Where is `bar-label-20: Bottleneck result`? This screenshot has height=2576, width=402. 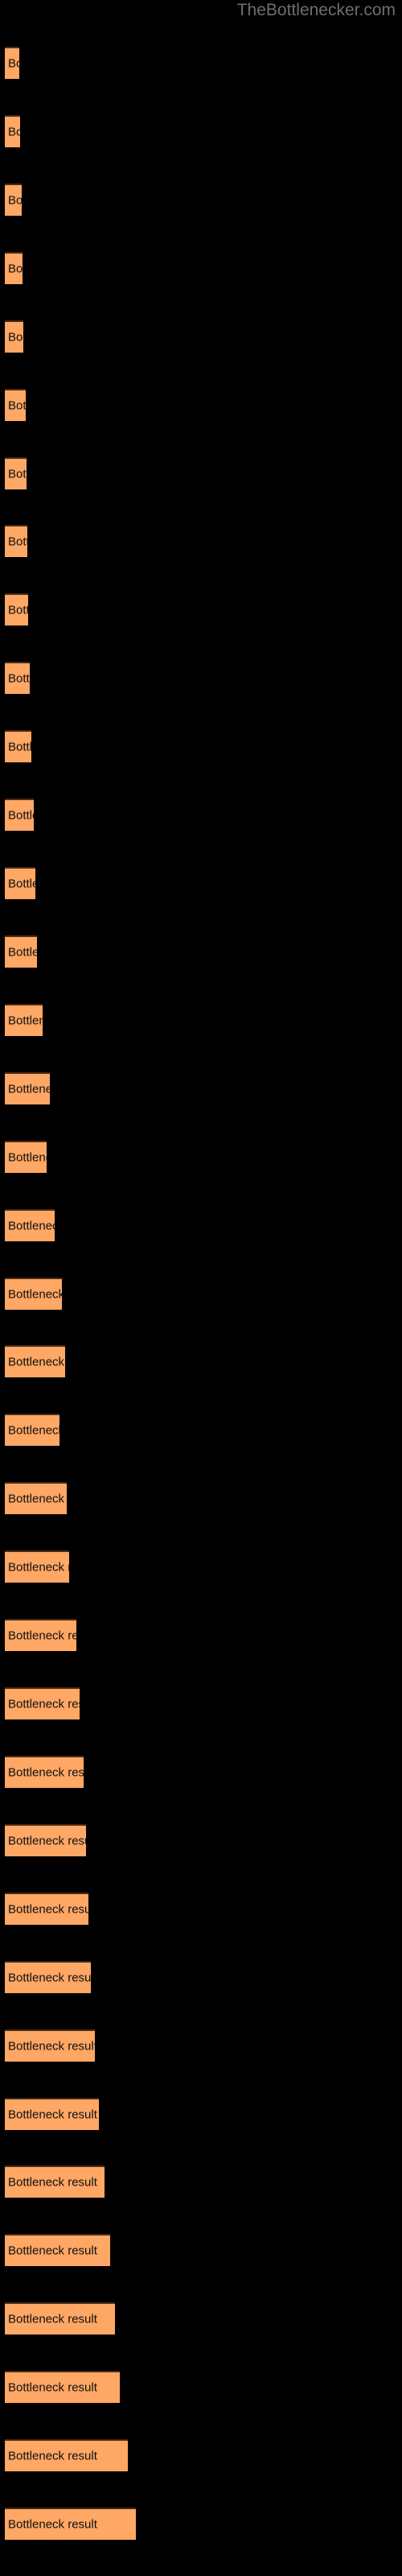 bar-label-20: Bottleneck result is located at coordinates (36, 1362).